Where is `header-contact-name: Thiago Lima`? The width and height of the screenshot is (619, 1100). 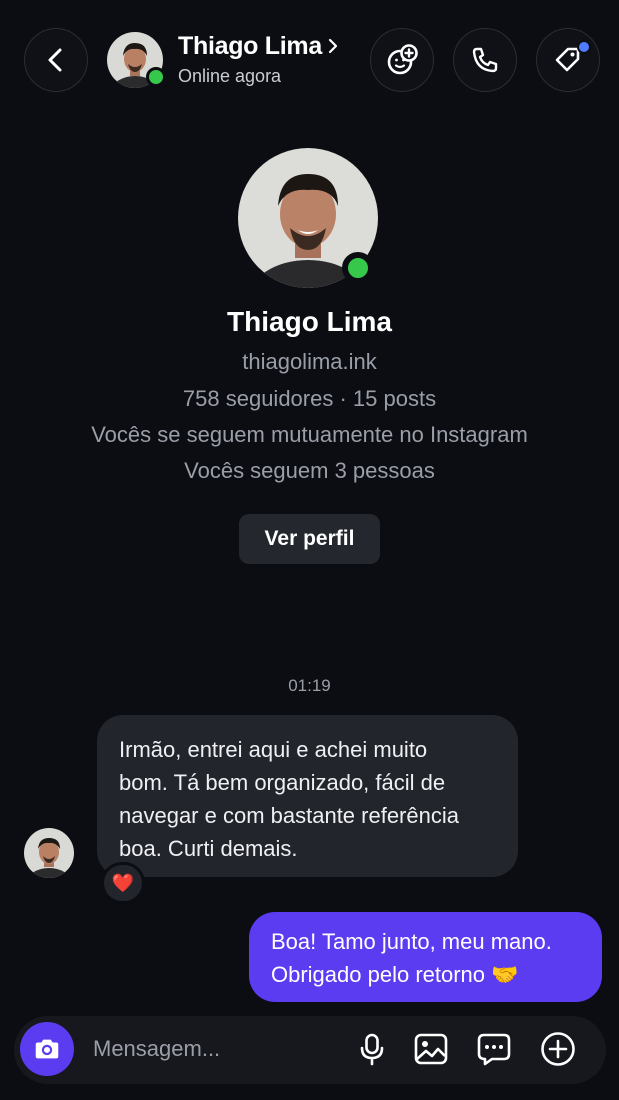
header-contact-name: Thiago Lima is located at coordinates (250, 46).